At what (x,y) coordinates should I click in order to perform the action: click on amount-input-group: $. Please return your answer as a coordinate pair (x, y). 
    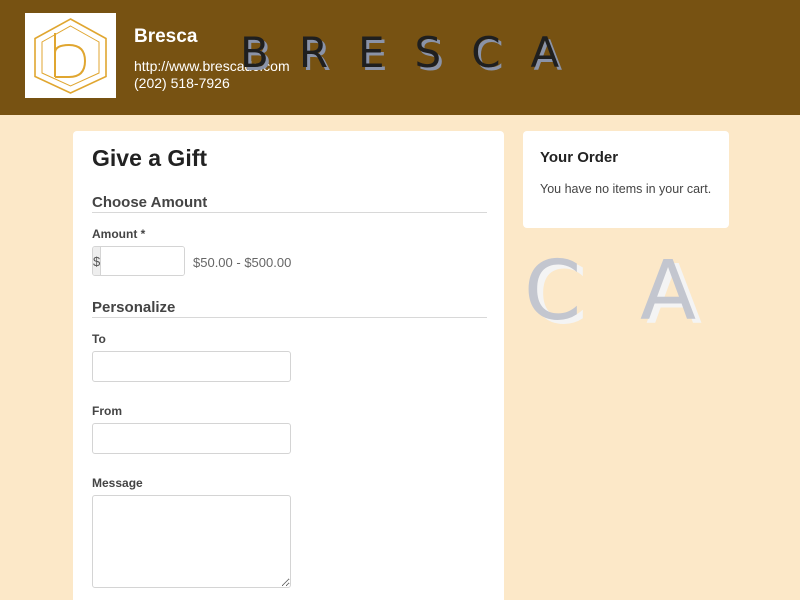
    Looking at the image, I should click on (138, 261).